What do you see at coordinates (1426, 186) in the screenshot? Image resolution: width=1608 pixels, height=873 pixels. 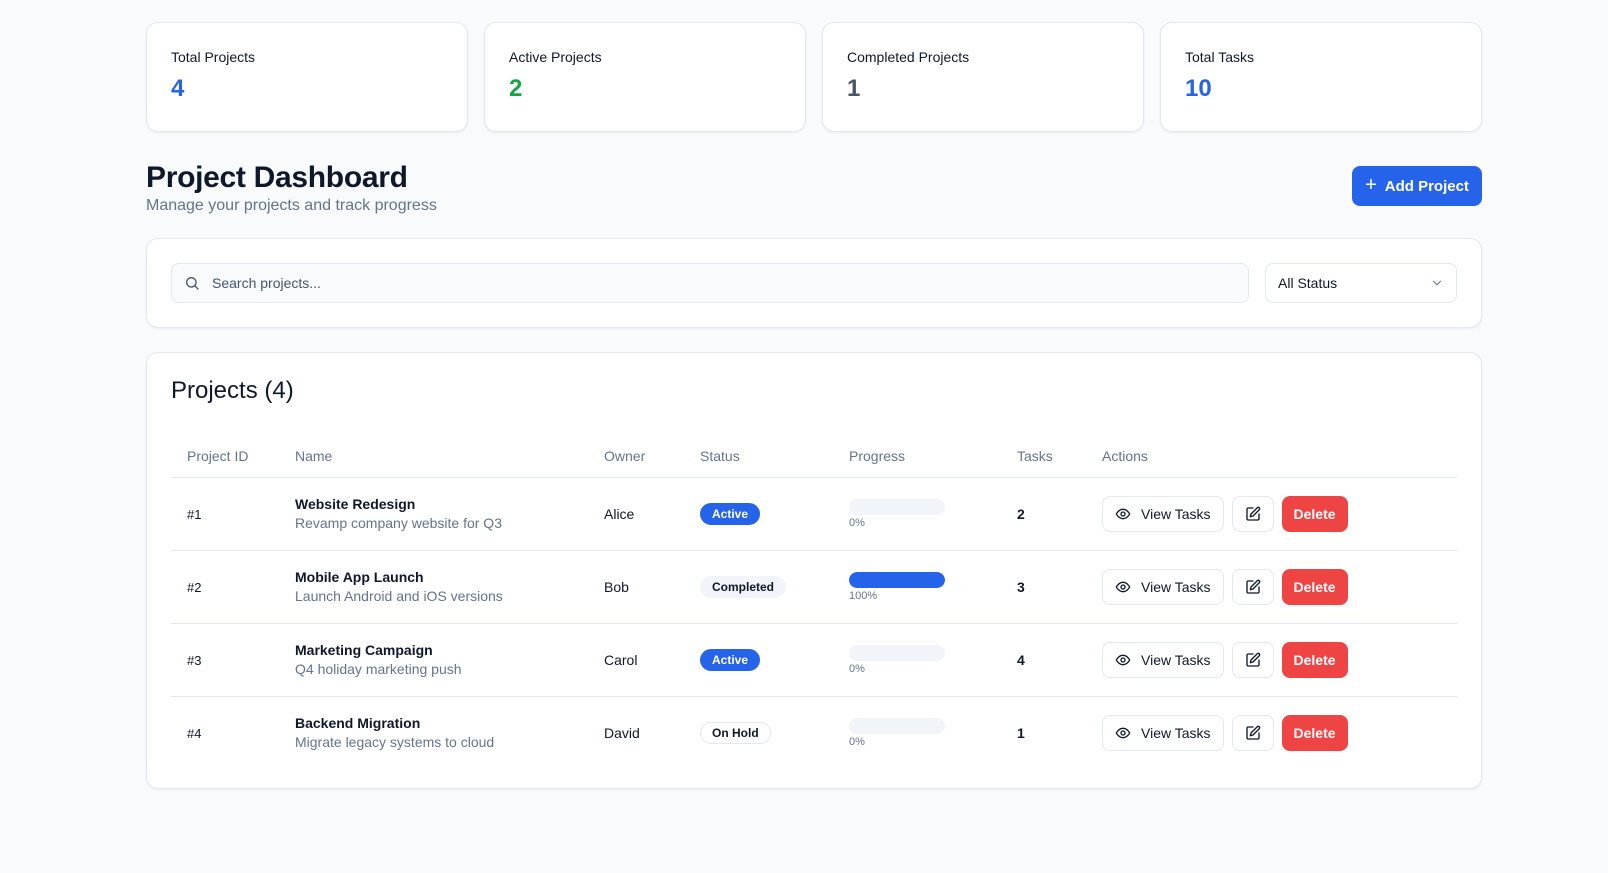 I see `add-project-label: Add Project` at bounding box center [1426, 186].